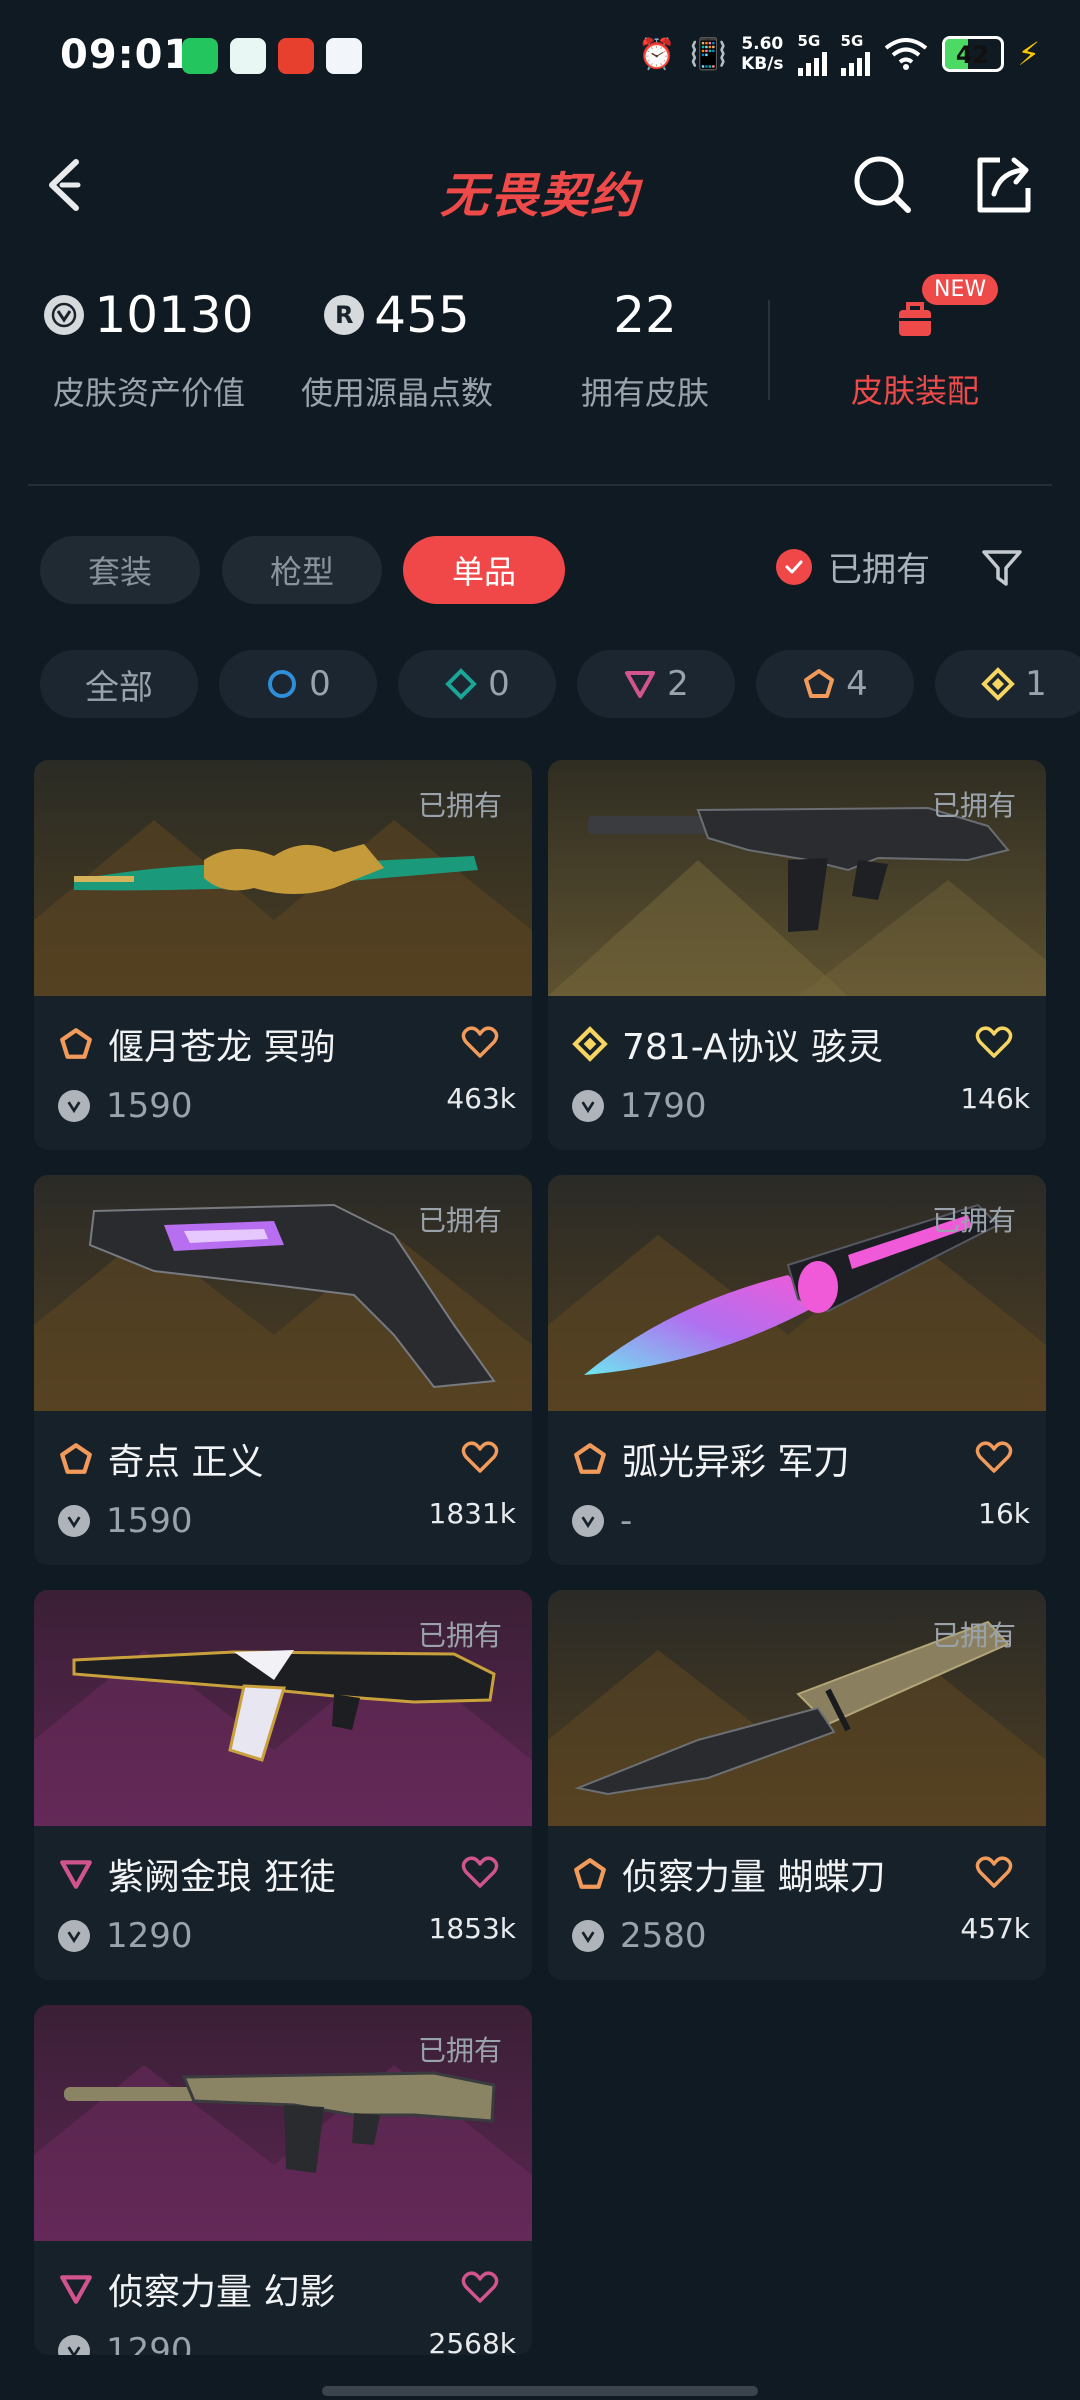 Image resolution: width=1080 pixels, height=2400 pixels. I want to click on skin-card: 已拥有 侦察力量 蝴蝶刀 2580 457k, so click(797, 1785).